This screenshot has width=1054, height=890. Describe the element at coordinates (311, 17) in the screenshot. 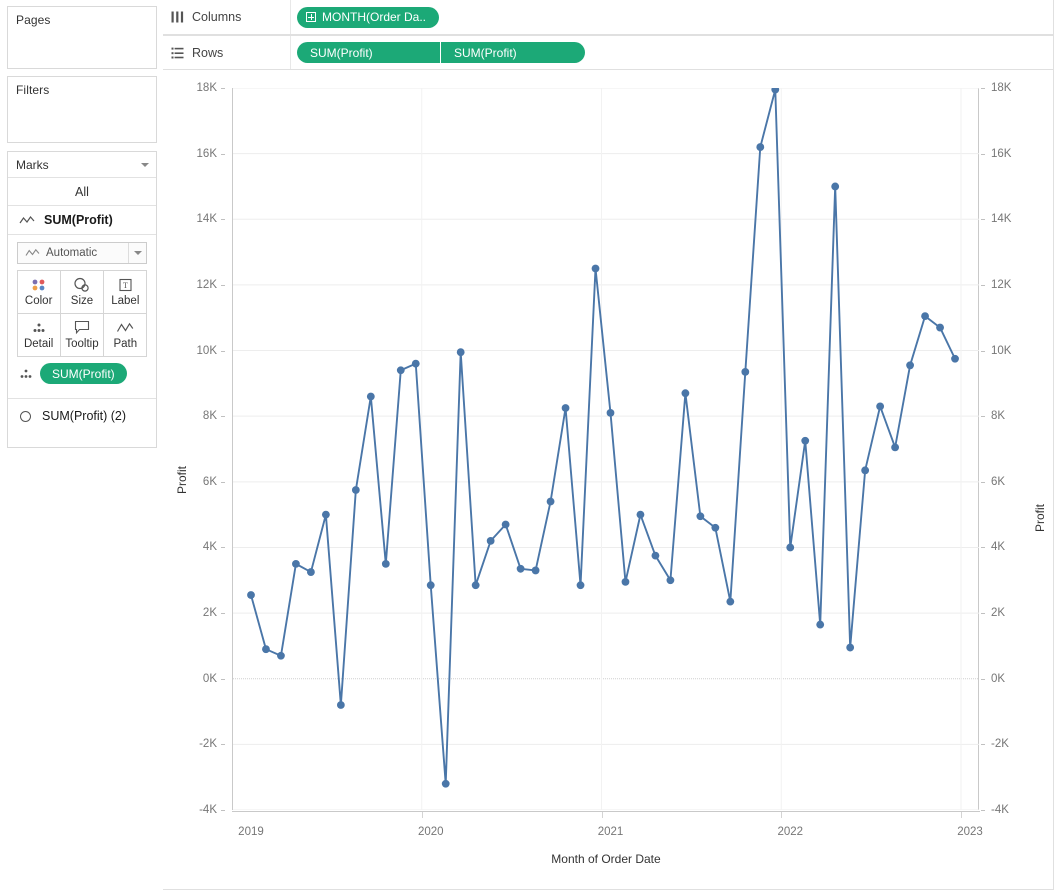

I see `expand-plus-icon` at that location.